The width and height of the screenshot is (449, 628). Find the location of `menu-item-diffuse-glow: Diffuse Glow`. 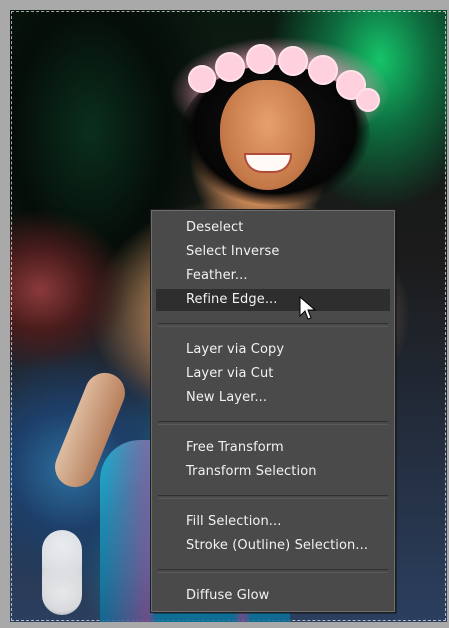

menu-item-diffuse-glow: Diffuse Glow is located at coordinates (273, 596).